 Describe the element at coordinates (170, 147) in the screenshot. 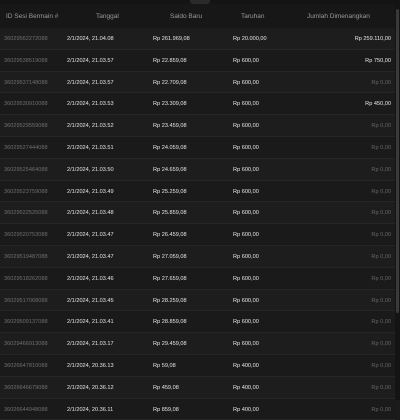

I see `new-balance-cell: Rp 24.059,08` at that location.